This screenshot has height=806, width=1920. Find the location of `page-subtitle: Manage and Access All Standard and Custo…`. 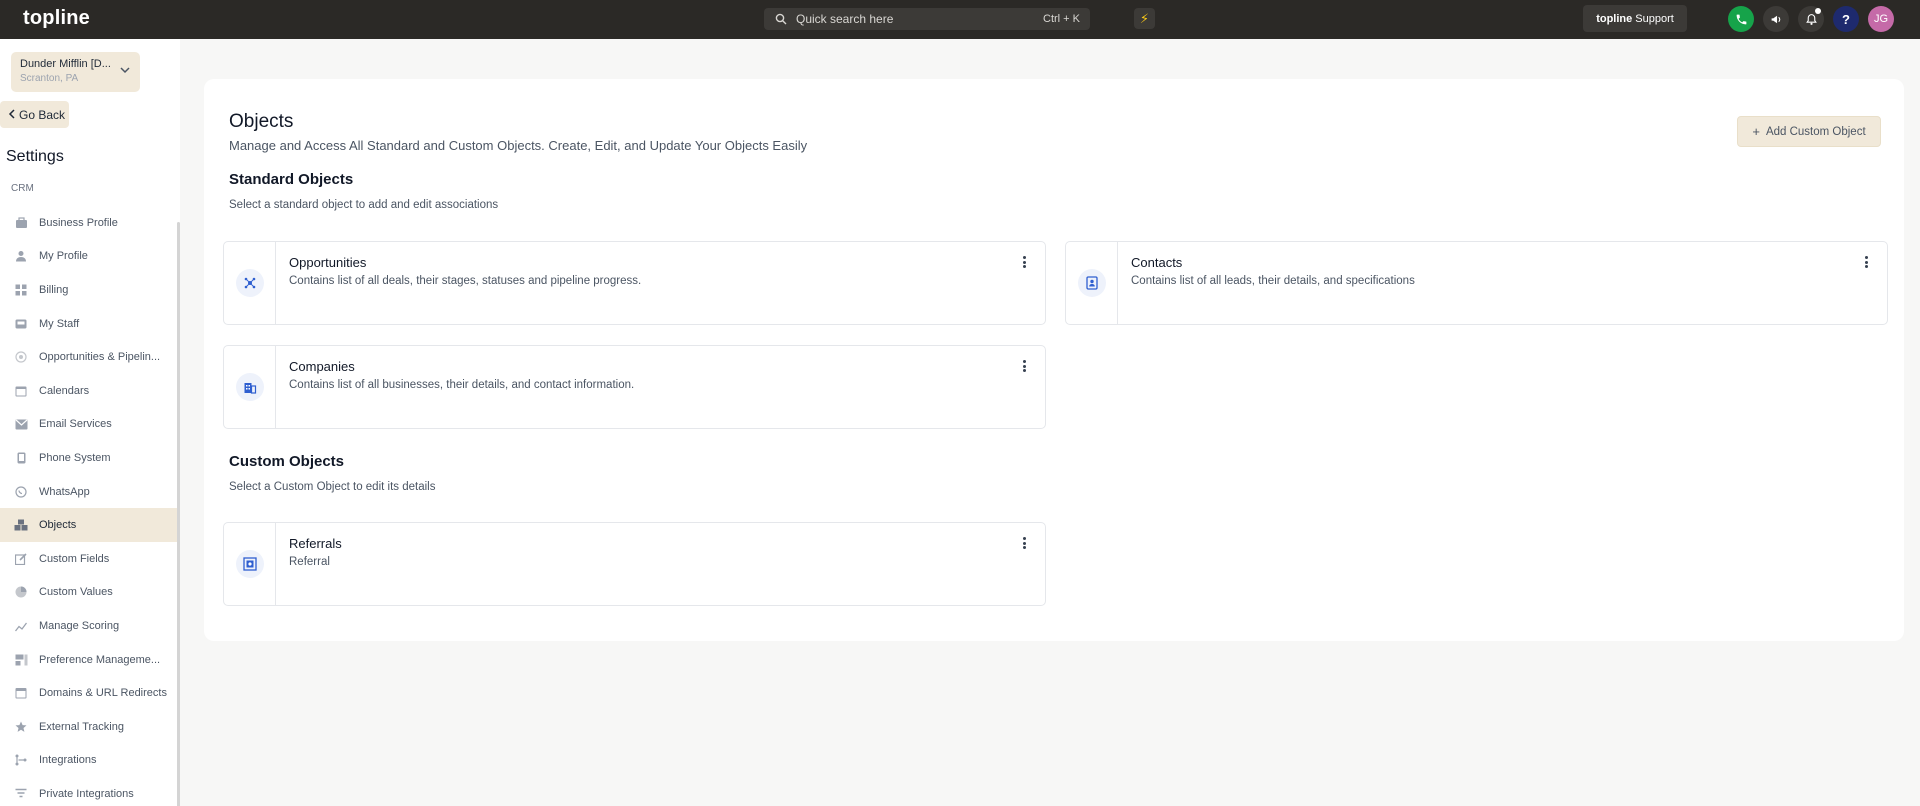

page-subtitle: Manage and Access All Standard and Custo… is located at coordinates (518, 145).